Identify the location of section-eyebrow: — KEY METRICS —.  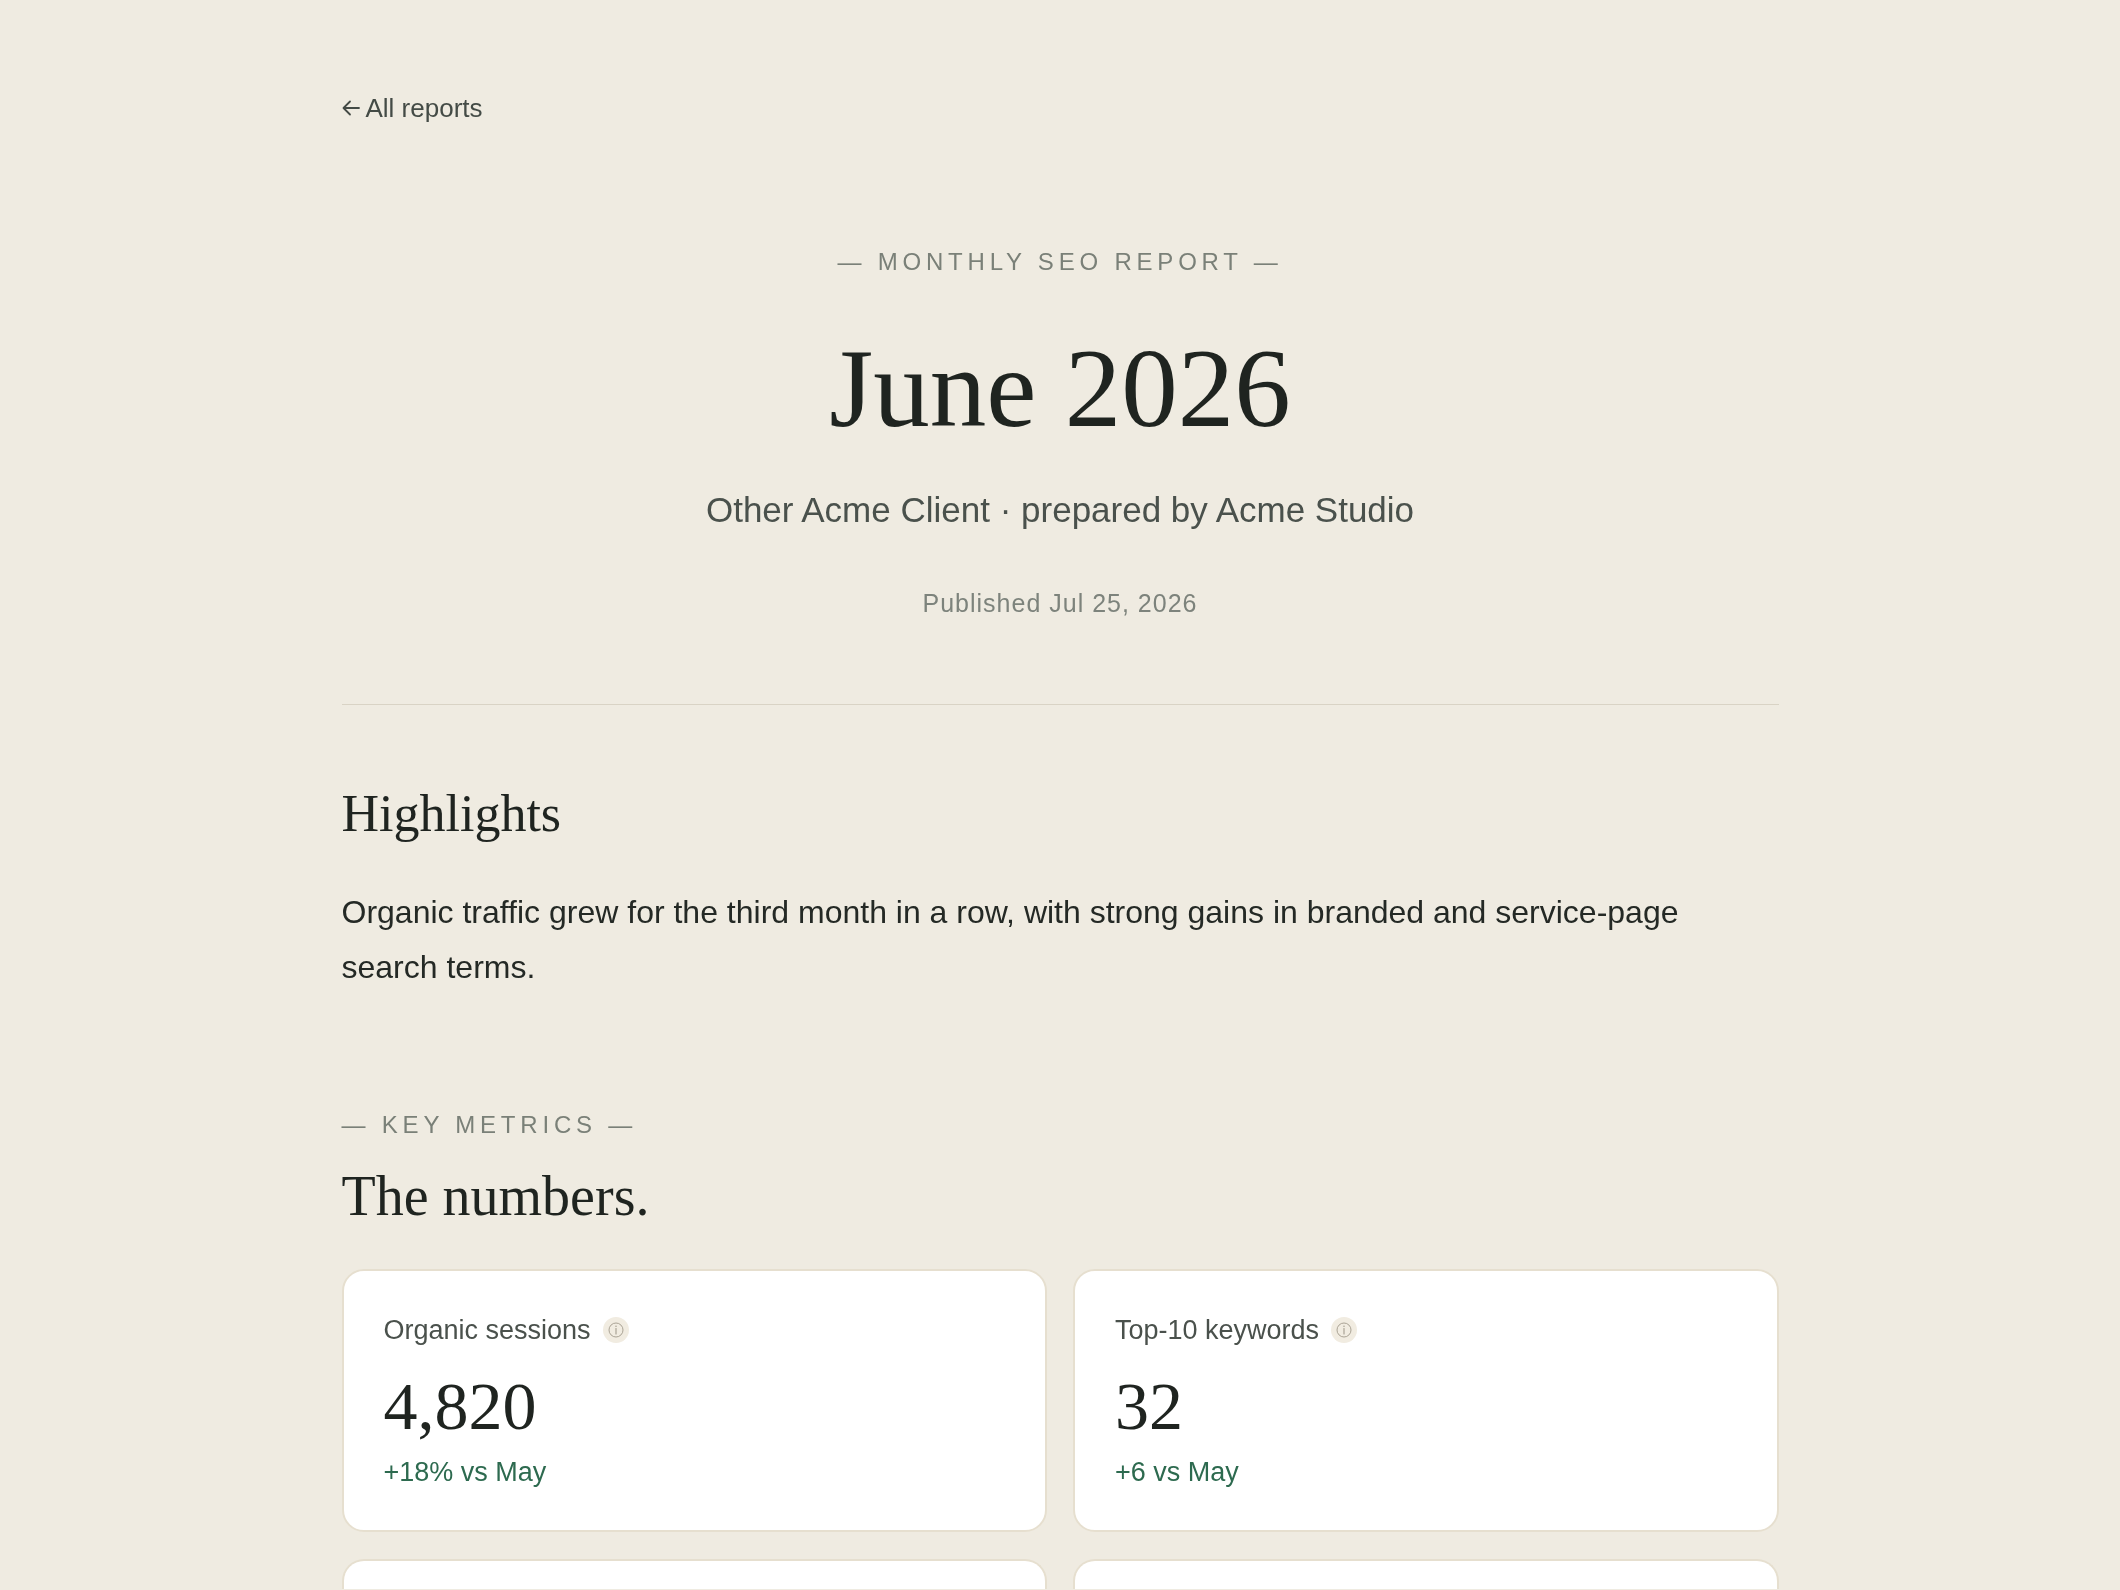
(490, 1125).